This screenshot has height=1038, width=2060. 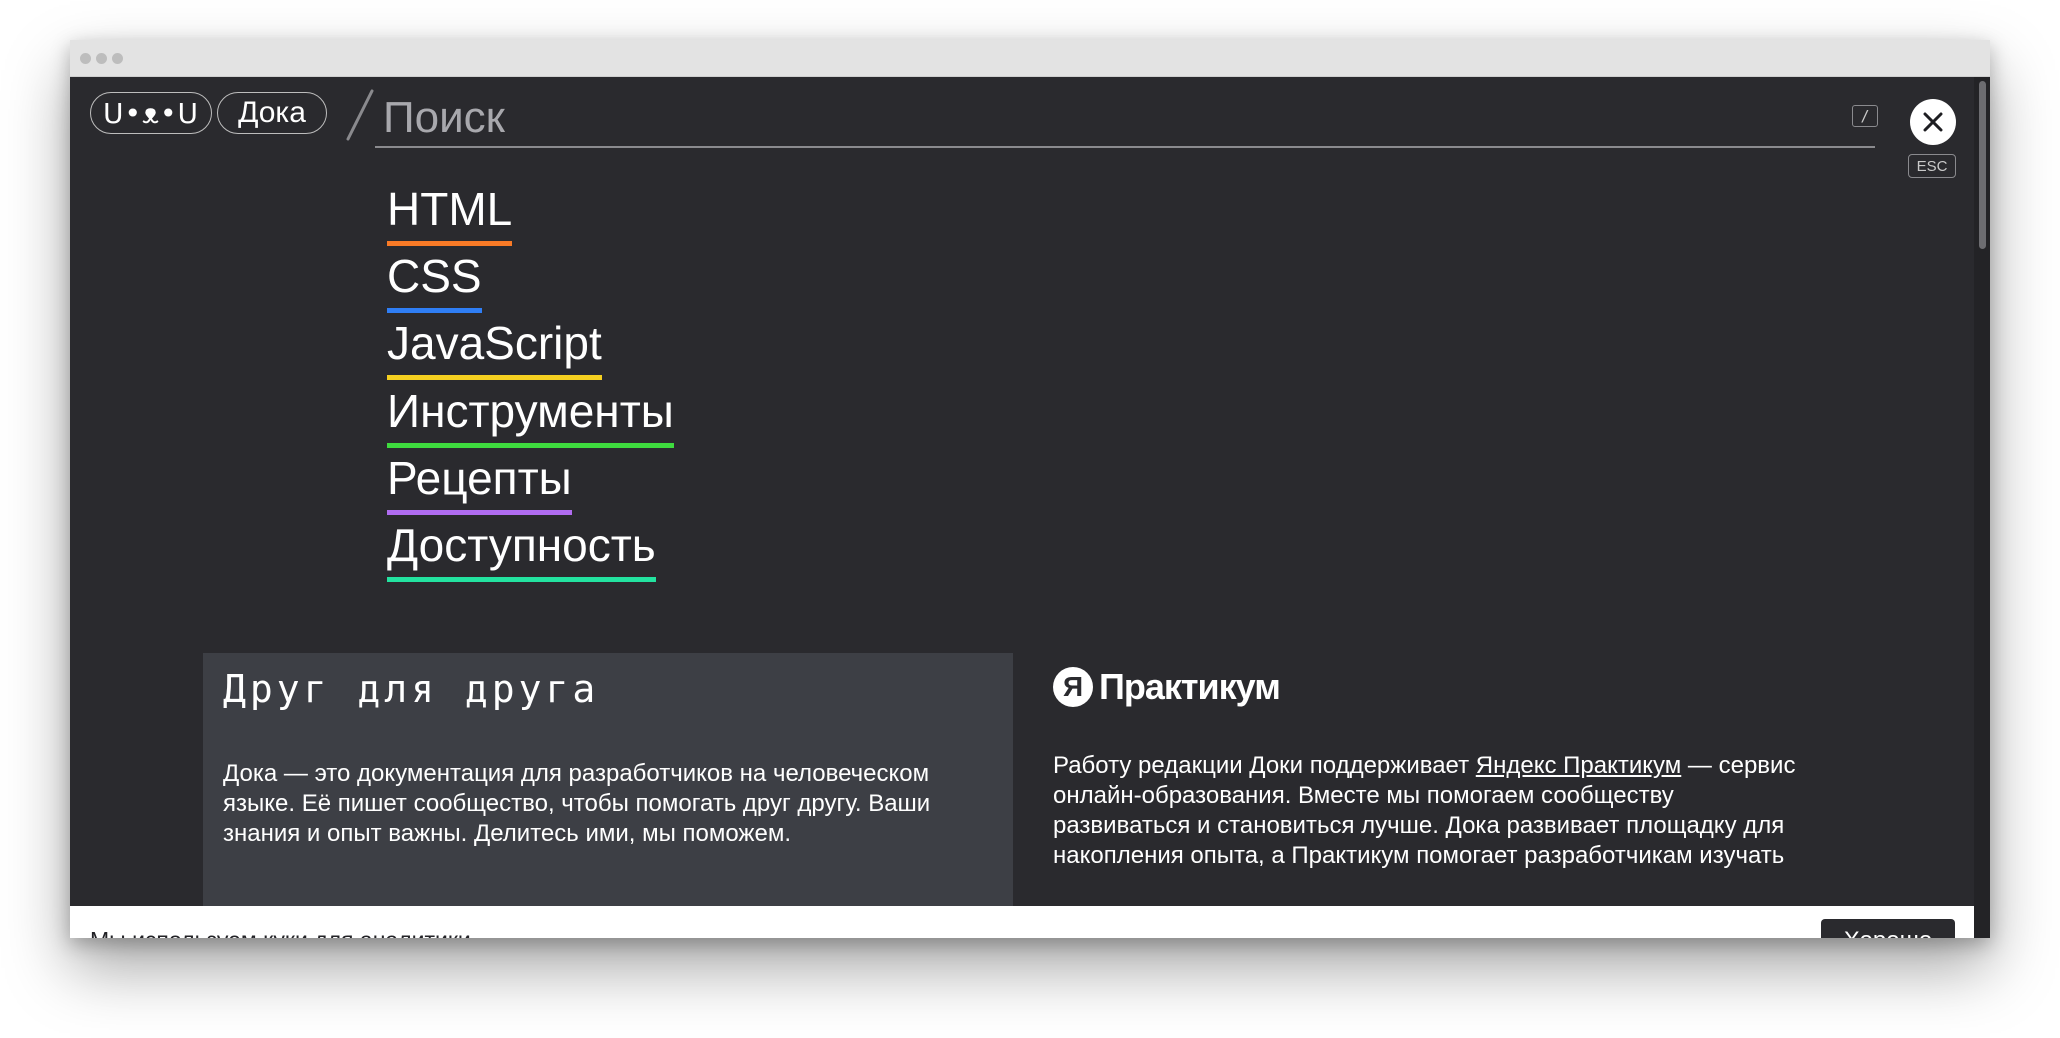 I want to click on practicum-logo: Я Практикум, so click(x=1167, y=687).